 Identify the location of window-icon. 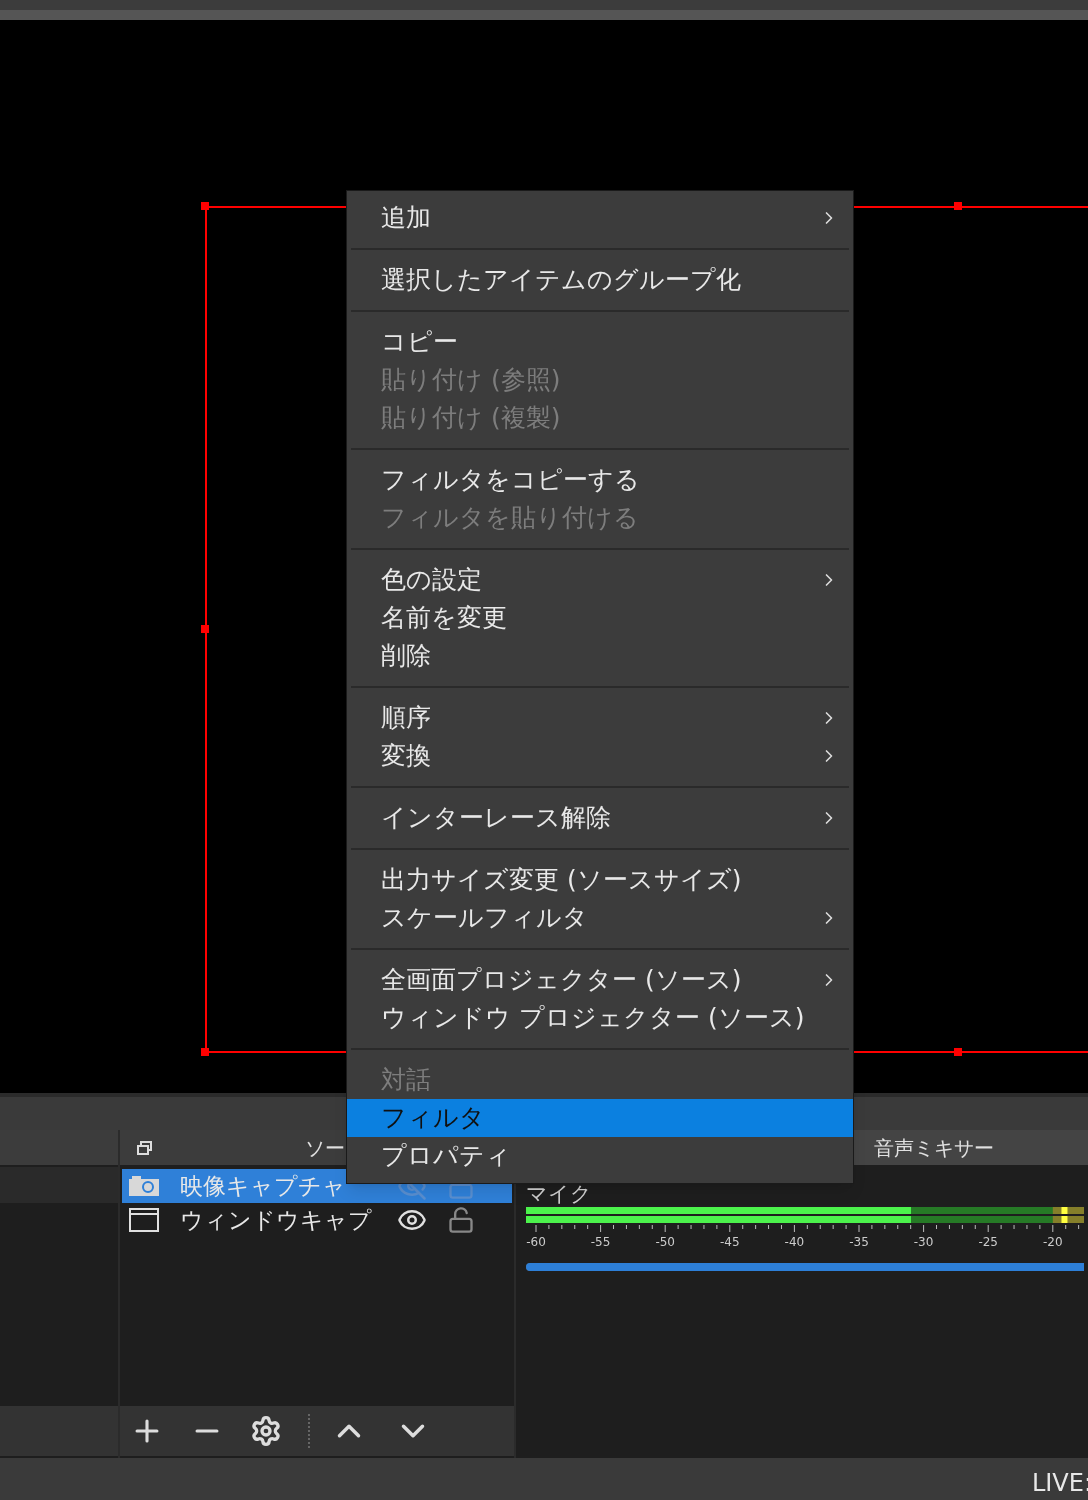
(144, 1220).